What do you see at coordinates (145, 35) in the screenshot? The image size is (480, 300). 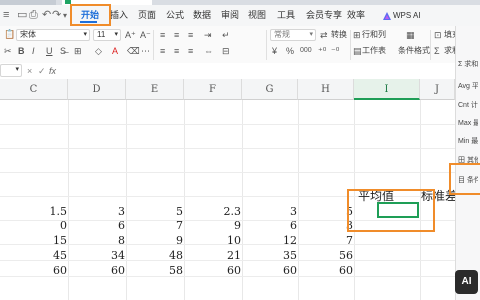 I see `decrease-font-icon: A⁻` at bounding box center [145, 35].